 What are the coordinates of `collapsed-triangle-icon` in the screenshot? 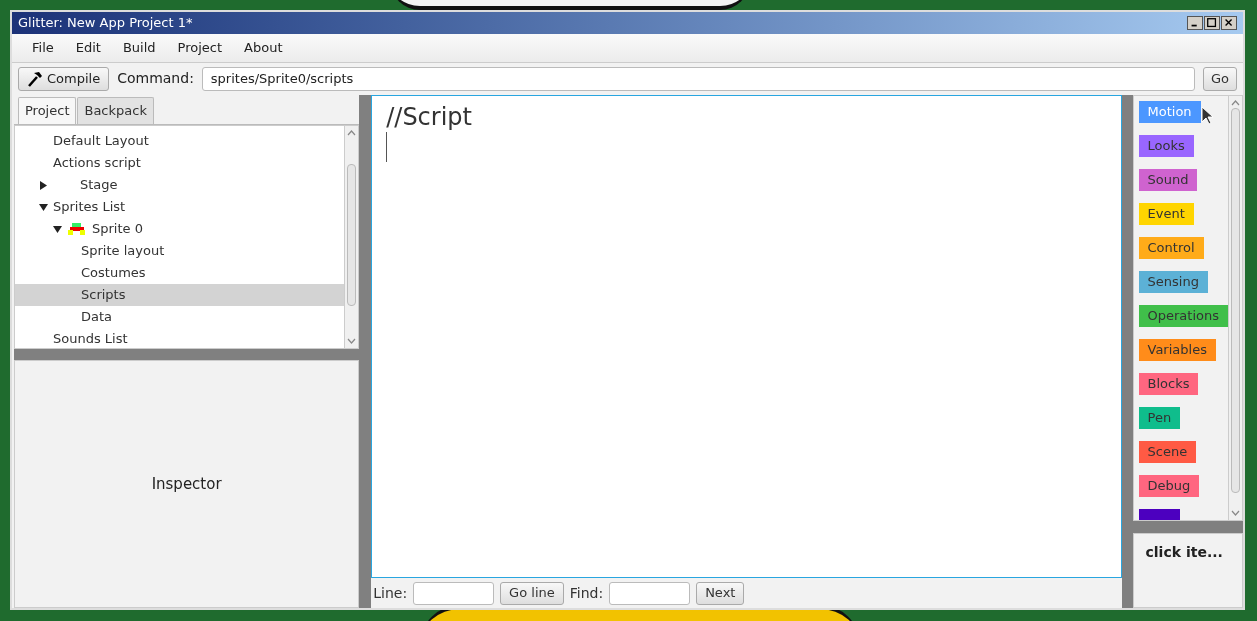 It's located at (43, 185).